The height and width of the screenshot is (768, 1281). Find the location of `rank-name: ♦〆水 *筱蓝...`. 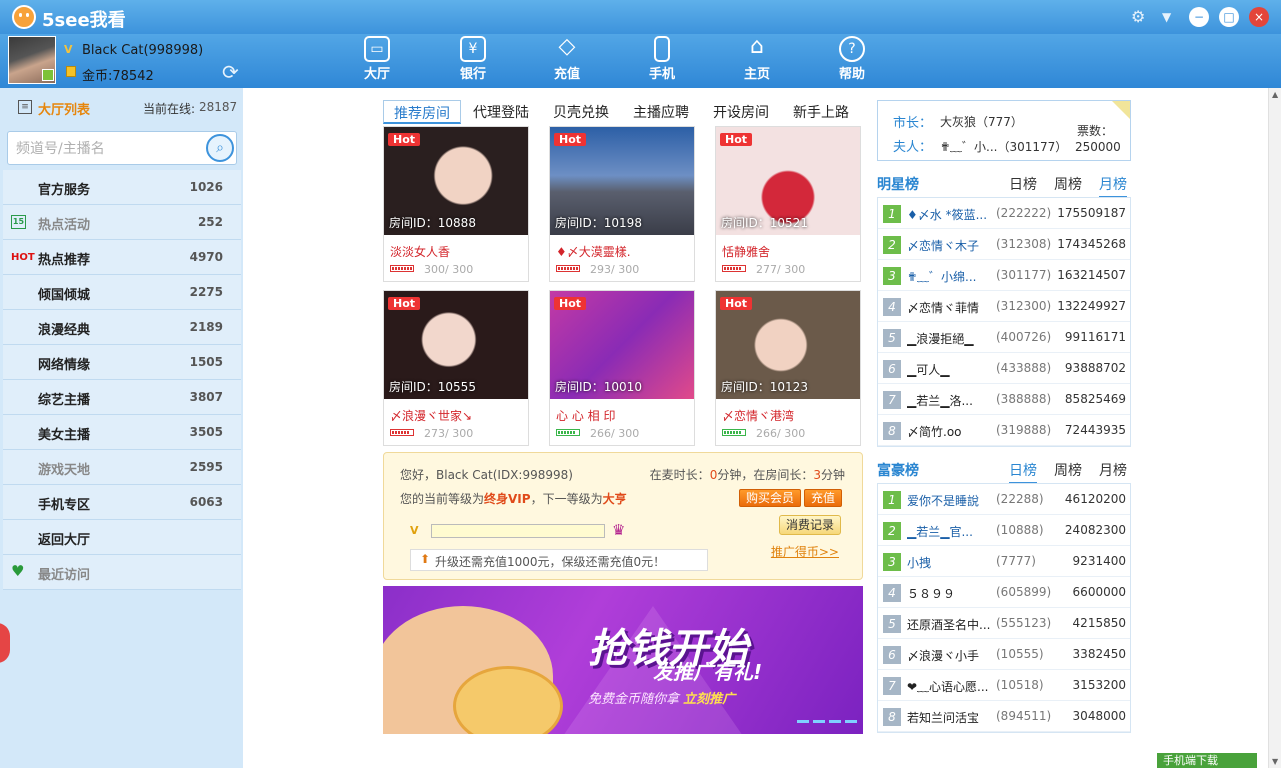

rank-name: ♦〆水 *筱蓝... is located at coordinates (951, 214).